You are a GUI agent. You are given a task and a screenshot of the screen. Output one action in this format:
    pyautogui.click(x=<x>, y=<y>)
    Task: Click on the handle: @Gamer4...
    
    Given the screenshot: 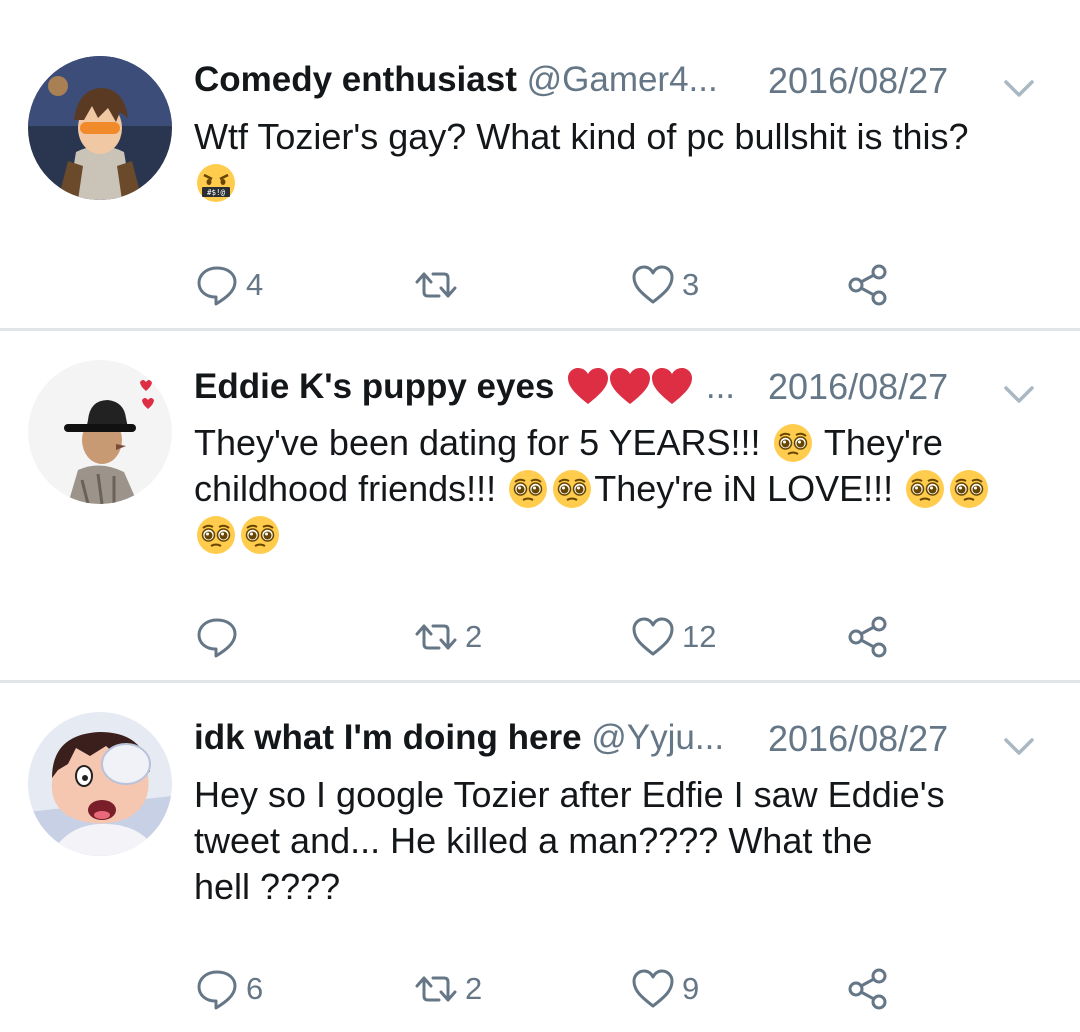 What is the action you would take?
    pyautogui.click(x=622, y=79)
    